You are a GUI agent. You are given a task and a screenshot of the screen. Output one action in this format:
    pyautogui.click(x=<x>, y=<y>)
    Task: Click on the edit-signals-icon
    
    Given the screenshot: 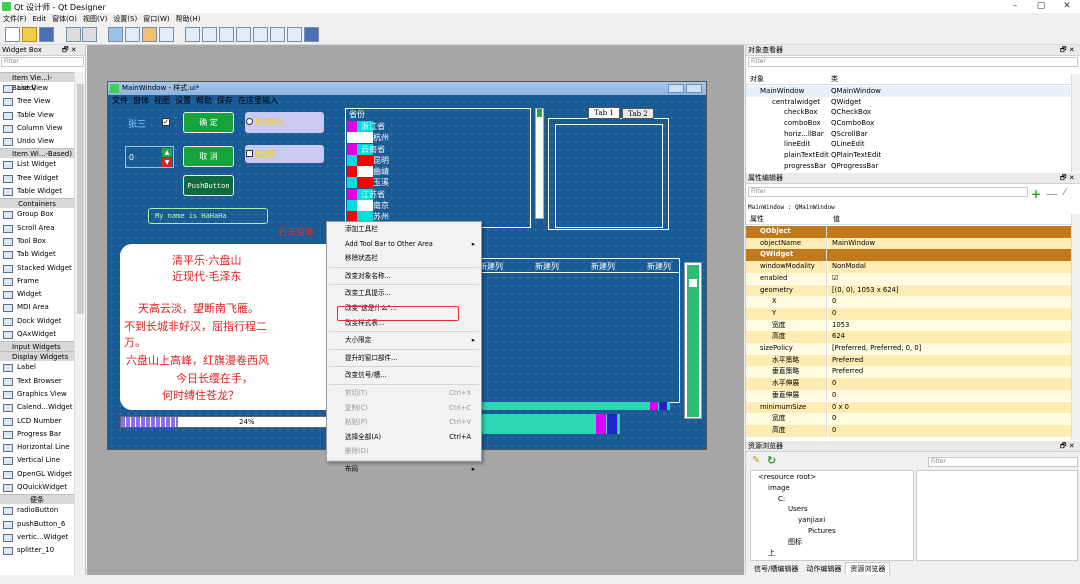 What is the action you would take?
    pyautogui.click(x=132, y=34)
    